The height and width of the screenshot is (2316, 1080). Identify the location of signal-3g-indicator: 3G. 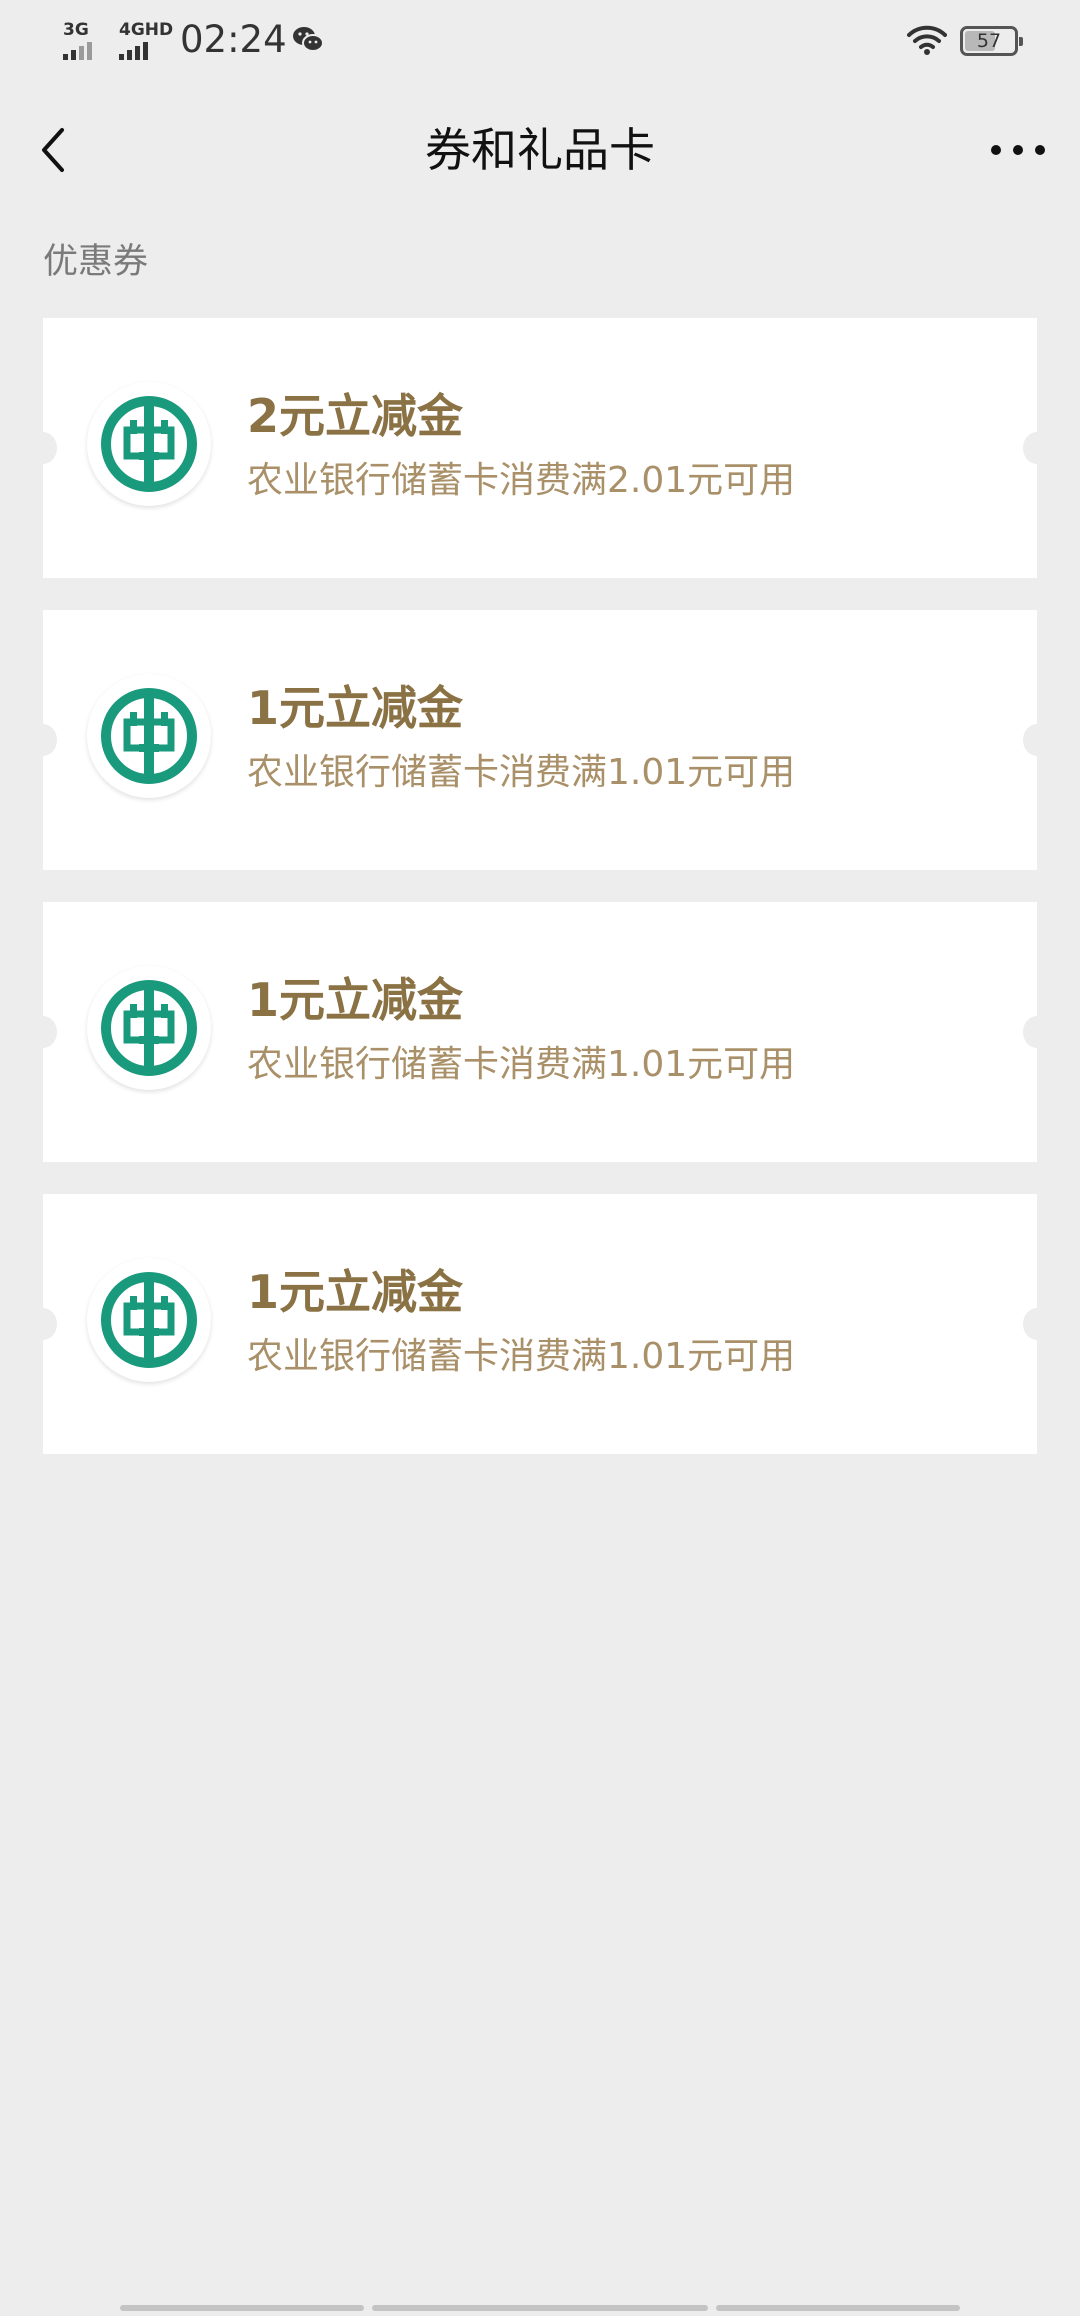
(77, 41).